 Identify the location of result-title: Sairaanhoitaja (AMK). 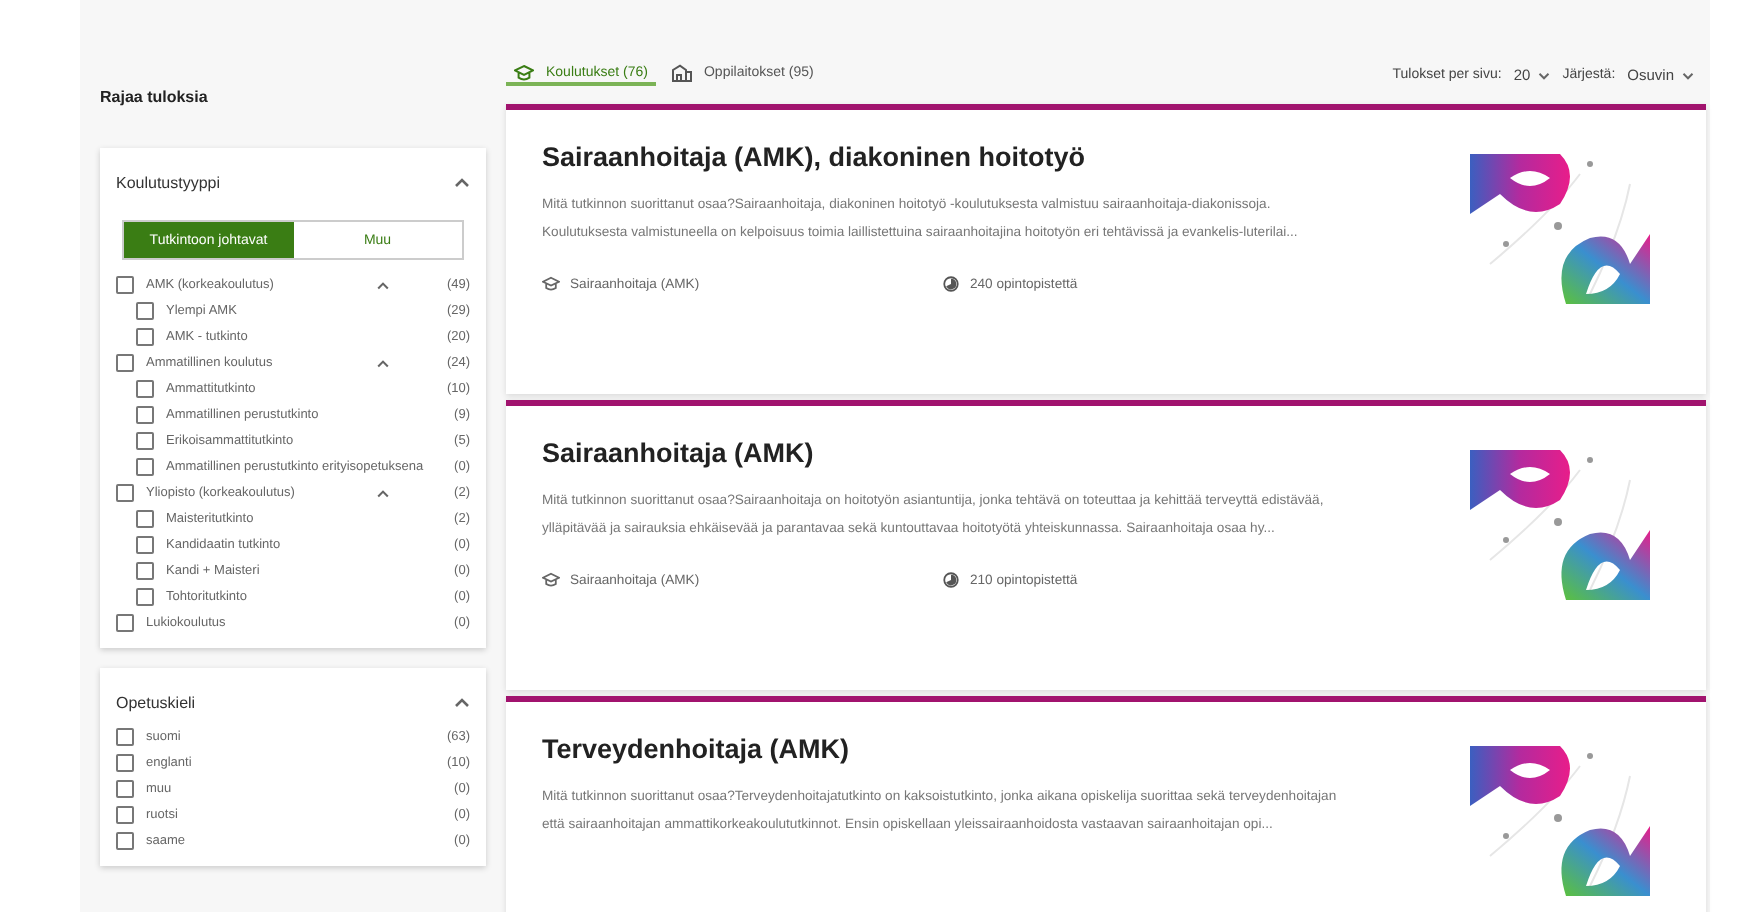
(986, 453).